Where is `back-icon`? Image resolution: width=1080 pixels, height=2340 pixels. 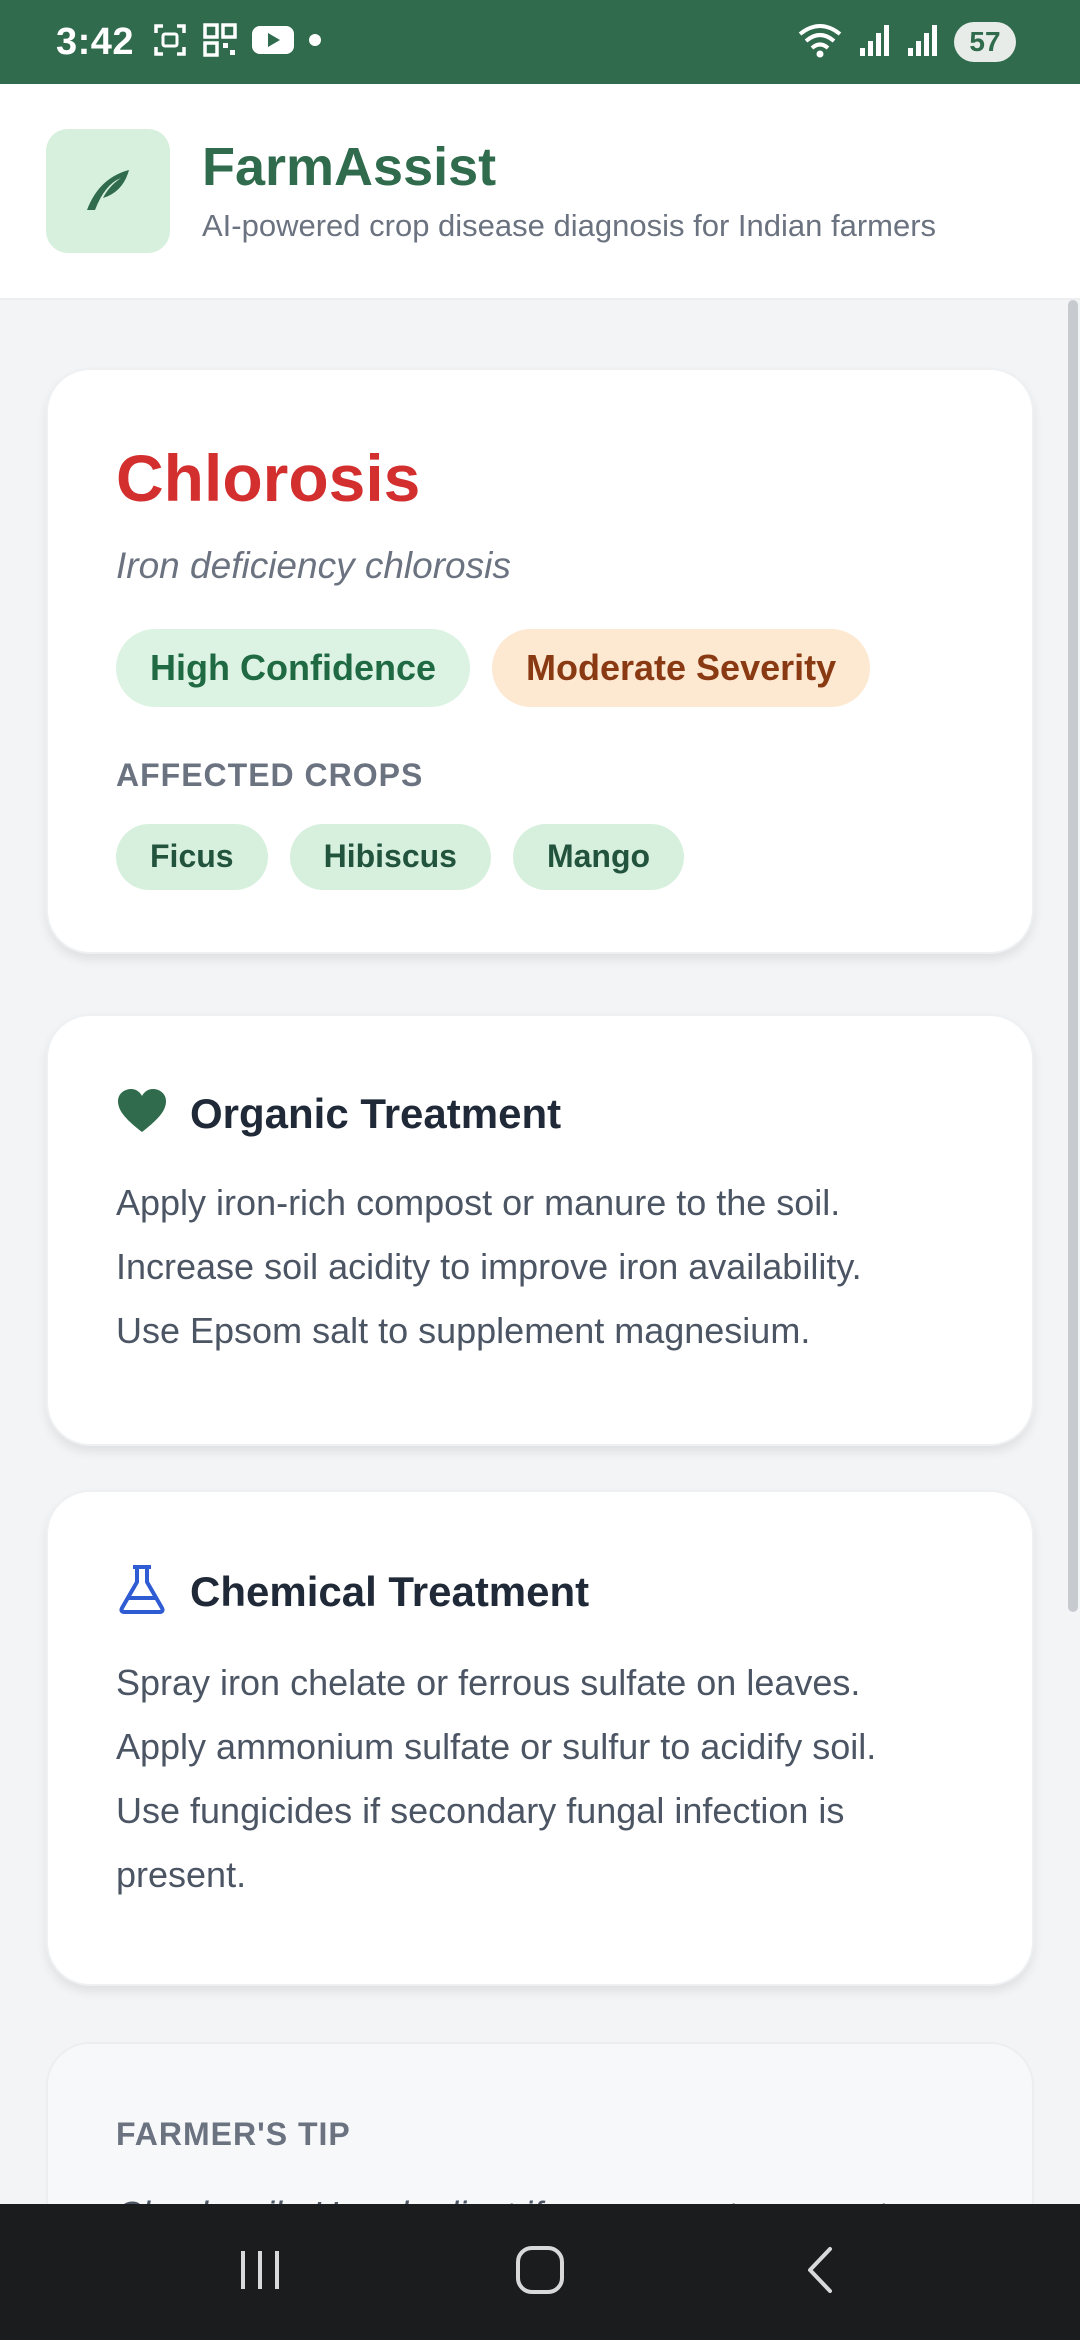
back-icon is located at coordinates (820, 2272).